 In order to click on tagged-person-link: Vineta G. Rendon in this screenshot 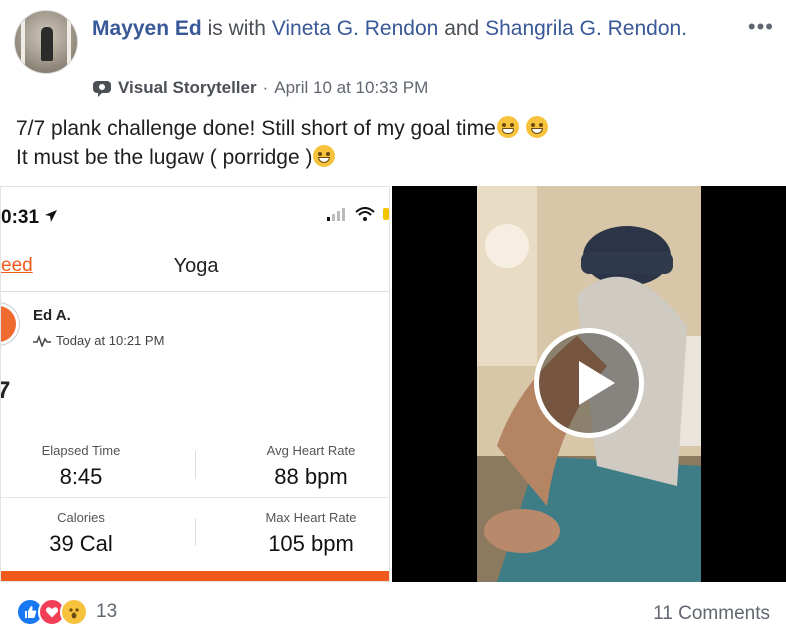, I will do `click(355, 28)`.